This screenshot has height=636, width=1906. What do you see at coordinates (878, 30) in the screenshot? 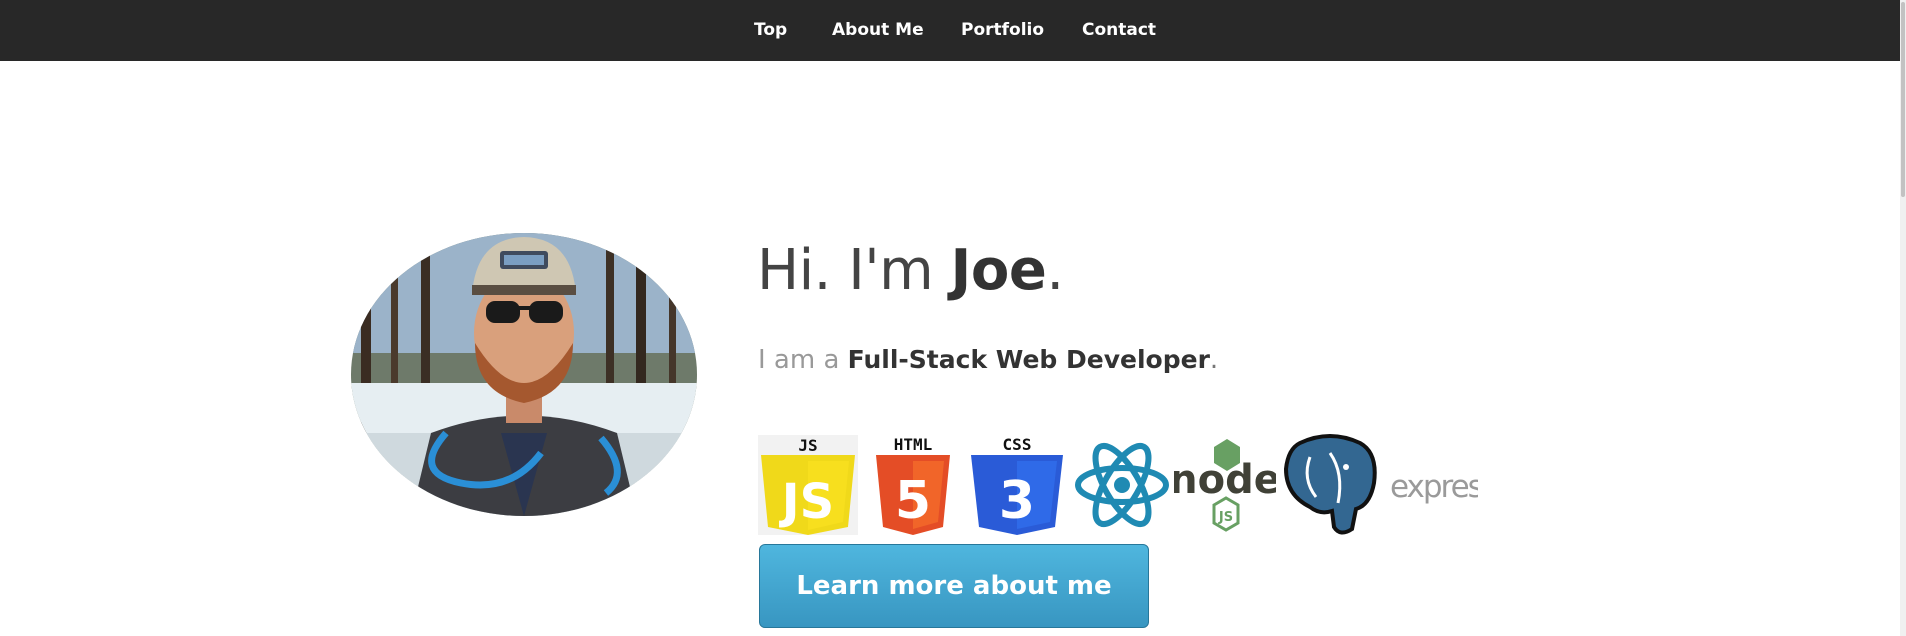
I see `nav-item-about-me: About Me` at bounding box center [878, 30].